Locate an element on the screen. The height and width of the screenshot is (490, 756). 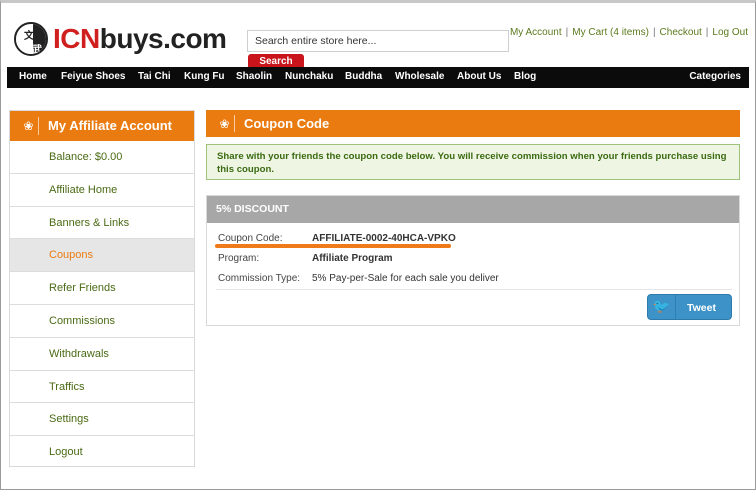
log-out-link: Log Out is located at coordinates (730, 32).